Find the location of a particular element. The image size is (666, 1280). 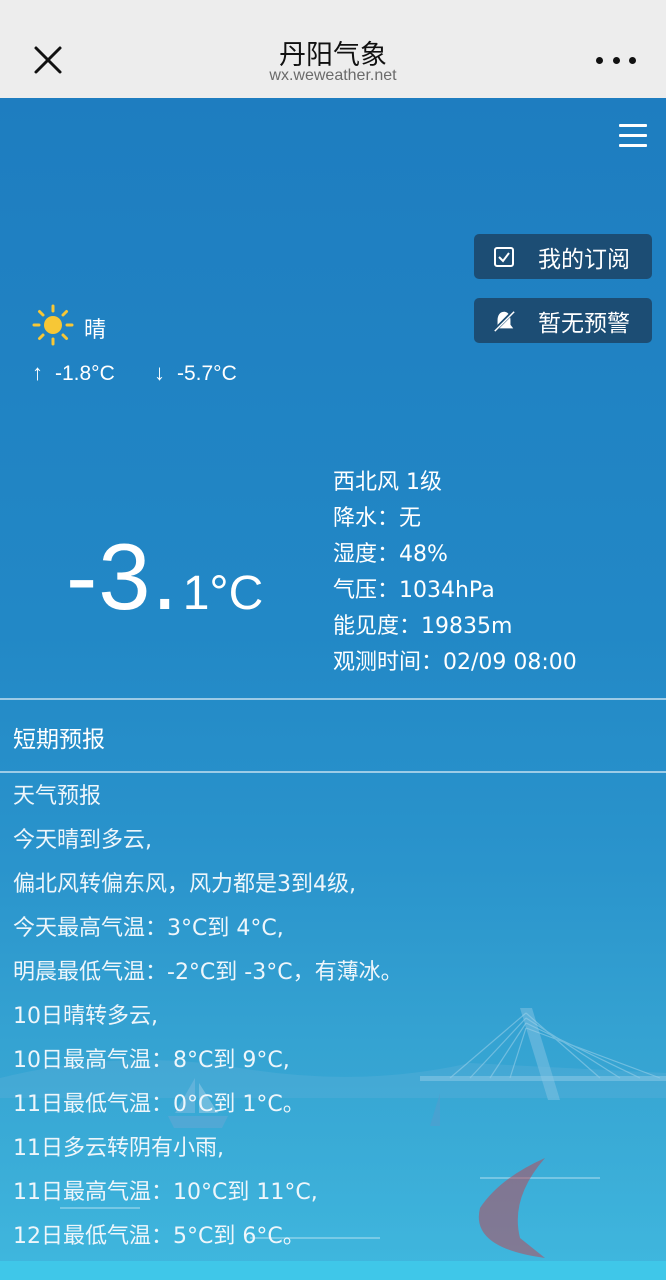

current-temperature: -3.1°C is located at coordinates (164, 577).